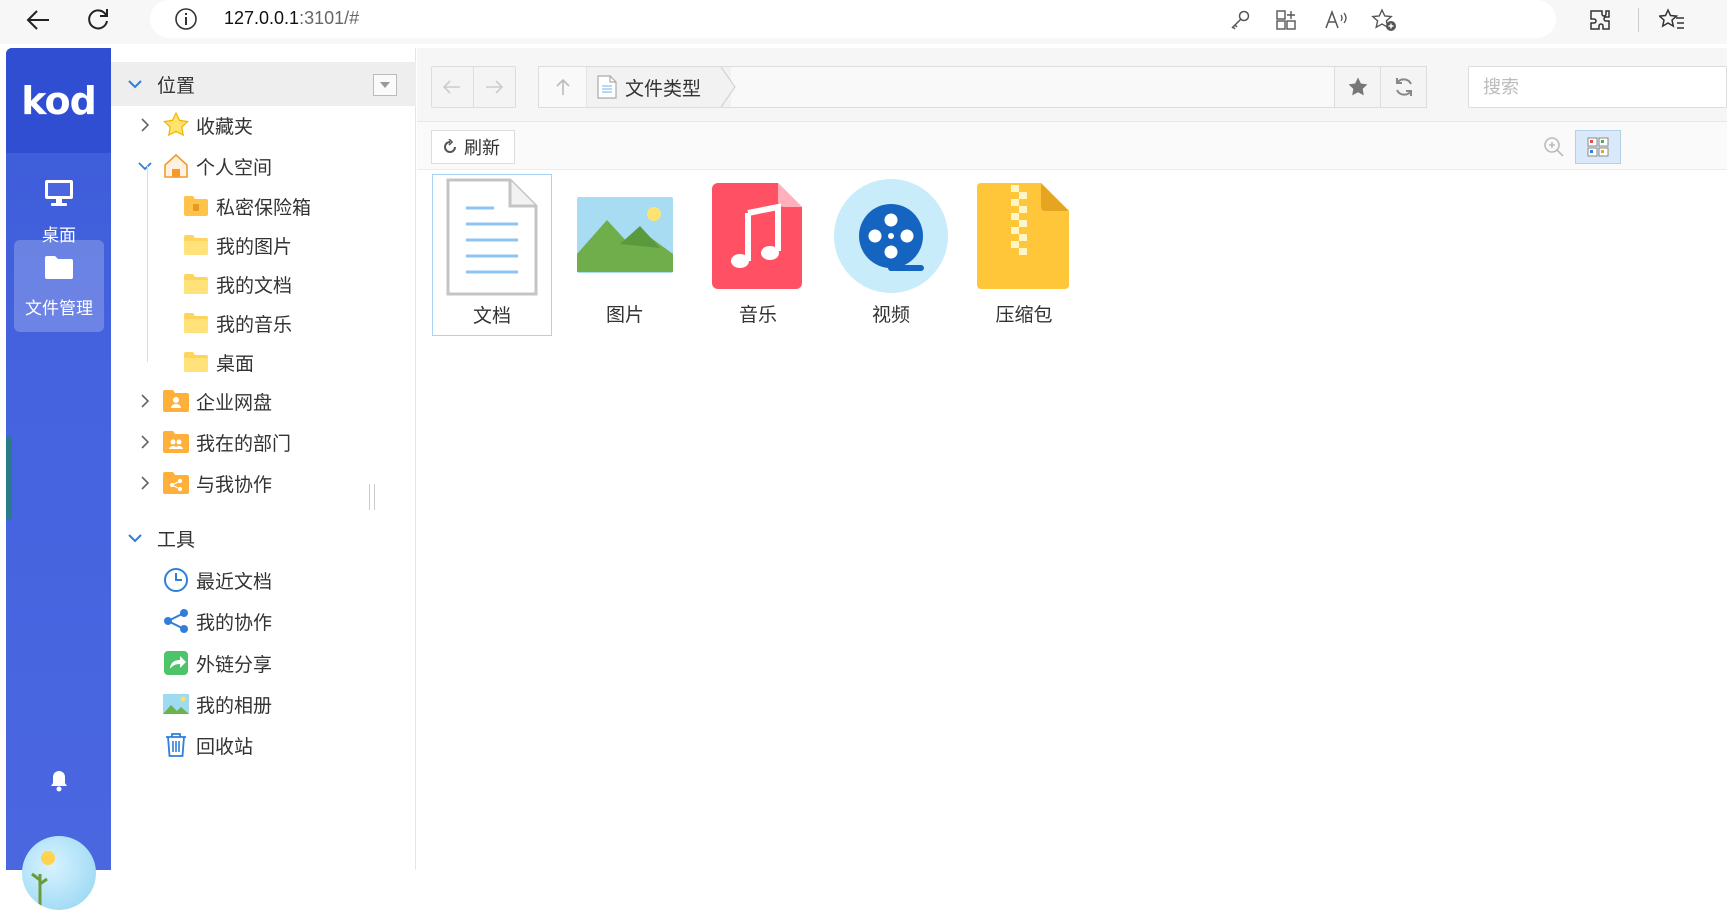 The height and width of the screenshot is (910, 1727). I want to click on action-toolbar: 刷新, so click(1072, 146).